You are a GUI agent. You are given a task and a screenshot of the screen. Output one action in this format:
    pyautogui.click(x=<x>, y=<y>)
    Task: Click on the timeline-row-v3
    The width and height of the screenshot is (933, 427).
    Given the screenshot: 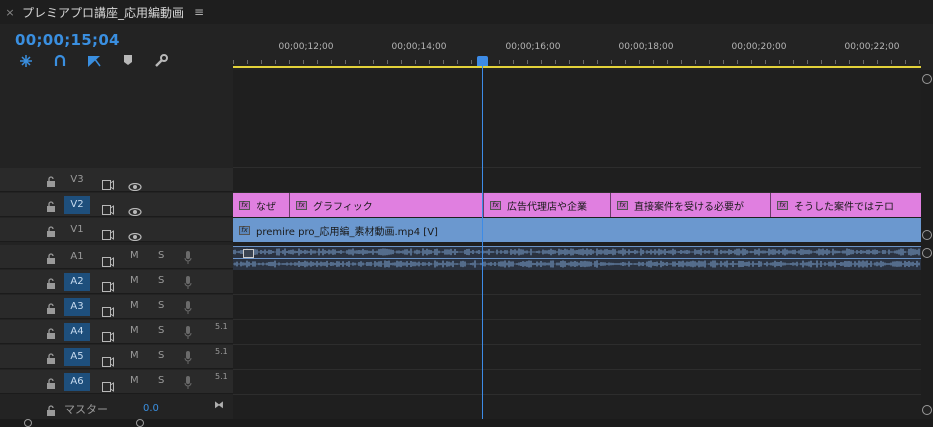 What is the action you would take?
    pyautogui.click(x=577, y=180)
    